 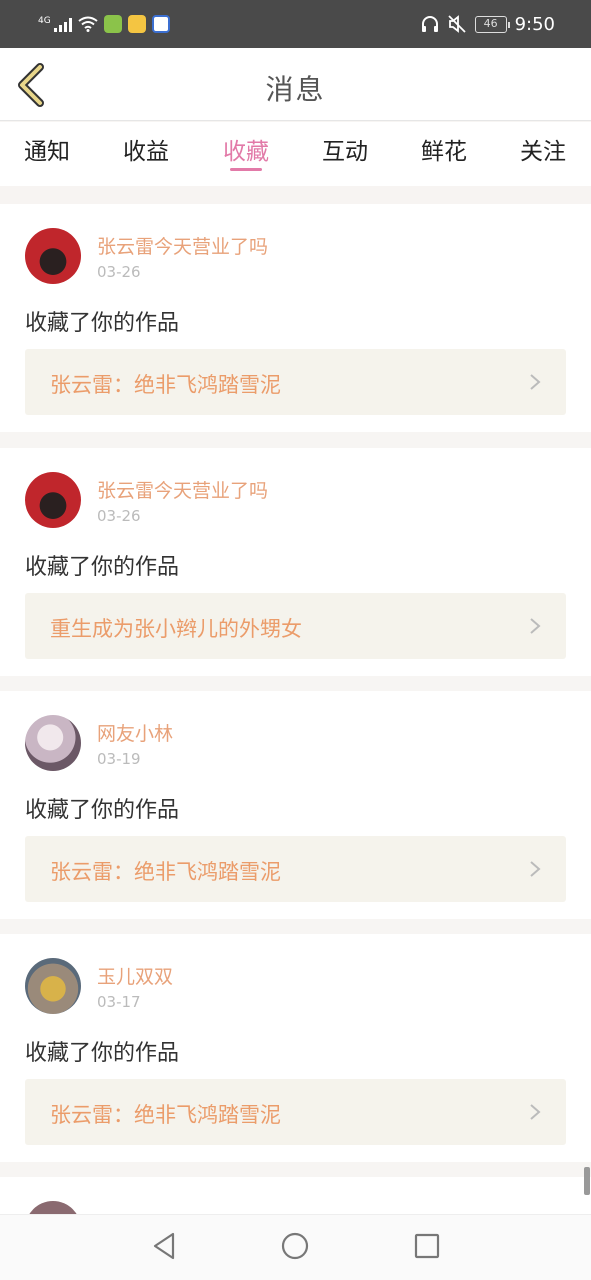 What do you see at coordinates (246, 149) in the screenshot?
I see `tab-favorites: 收藏` at bounding box center [246, 149].